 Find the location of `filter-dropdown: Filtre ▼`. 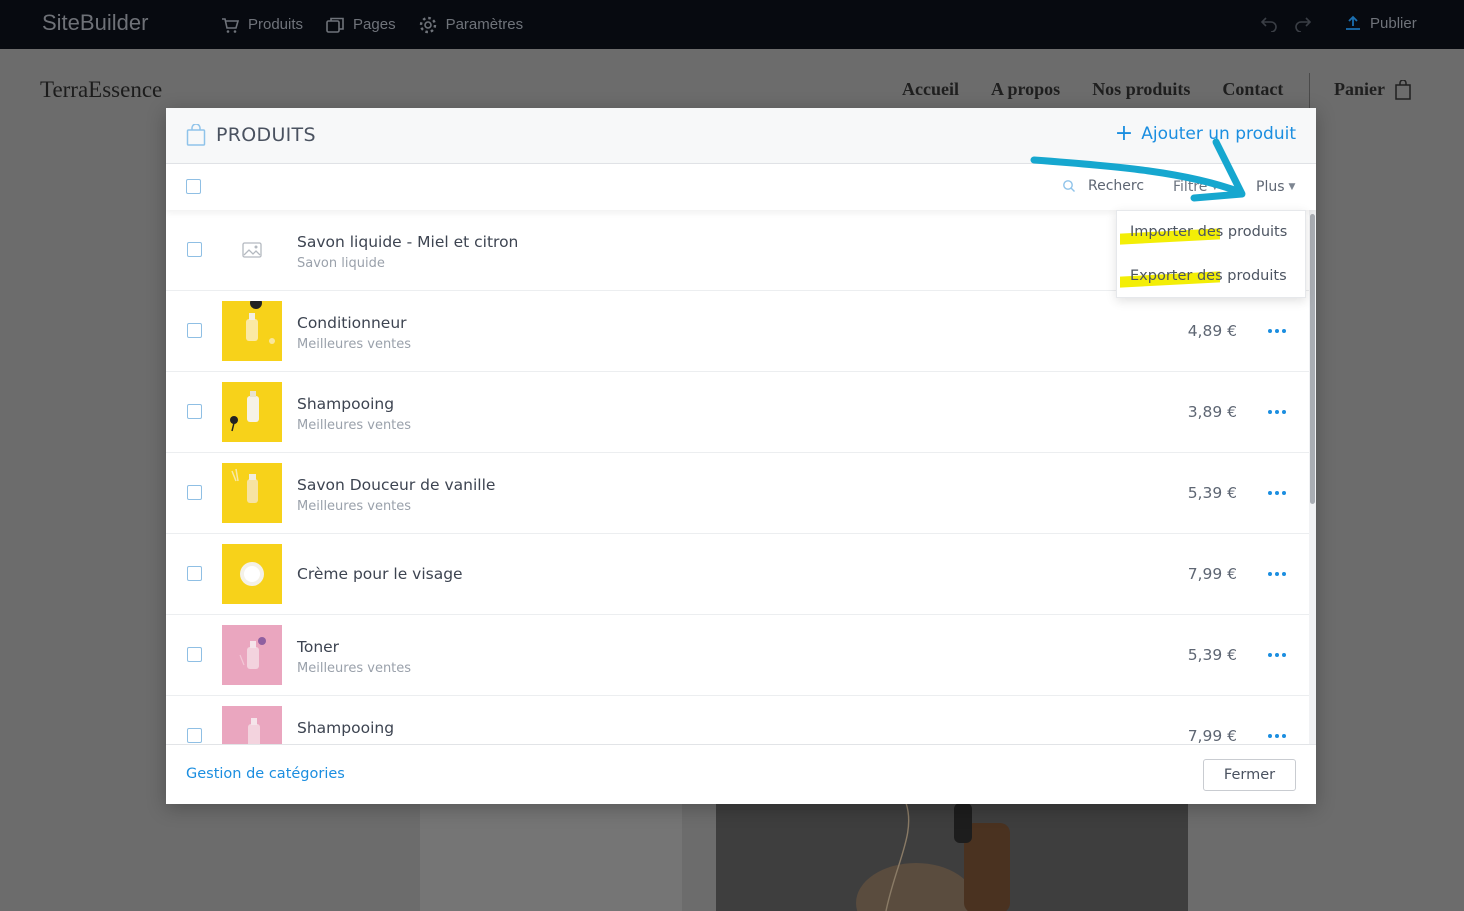

filter-dropdown: Filtre ▼ is located at coordinates (1195, 187).